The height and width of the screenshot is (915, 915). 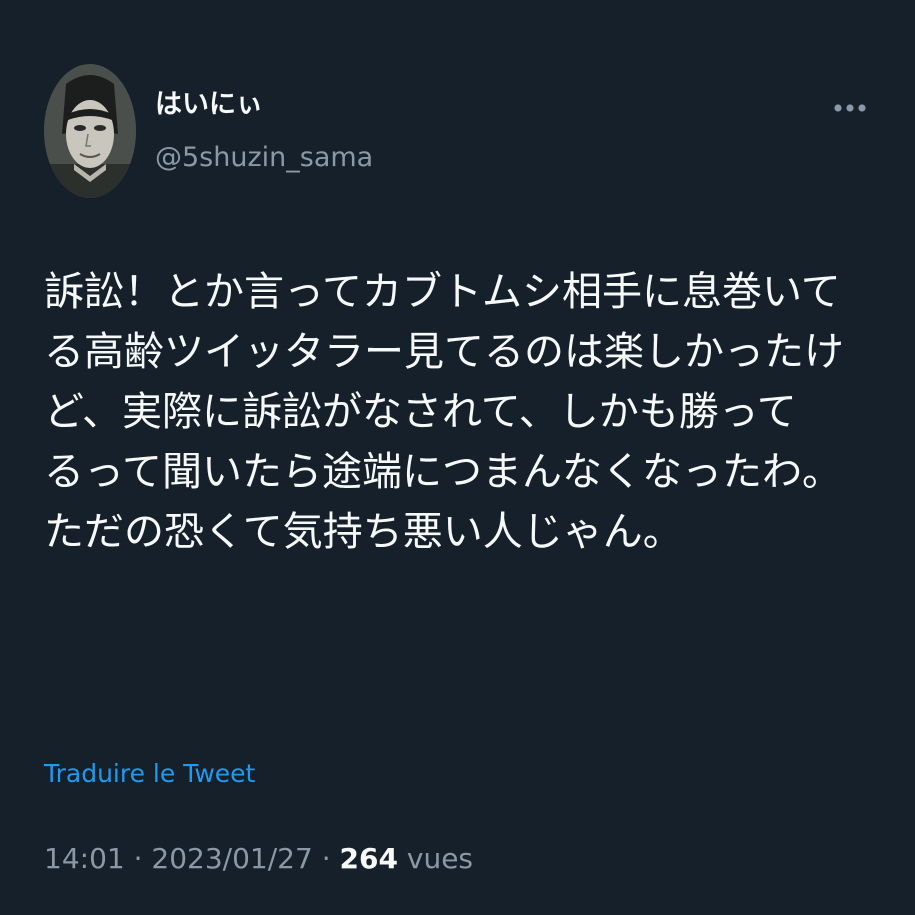 I want to click on author-display-name: はいにぃ, so click(x=209, y=105).